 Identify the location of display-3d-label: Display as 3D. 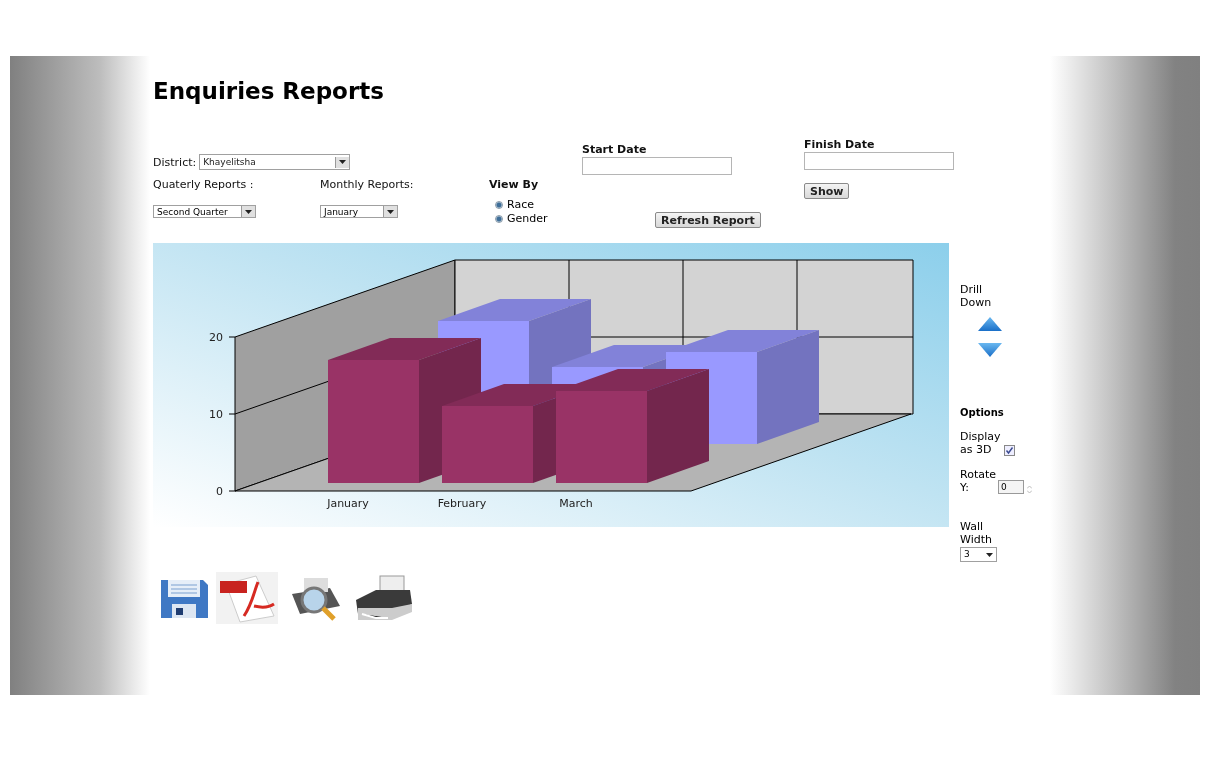
(980, 443).